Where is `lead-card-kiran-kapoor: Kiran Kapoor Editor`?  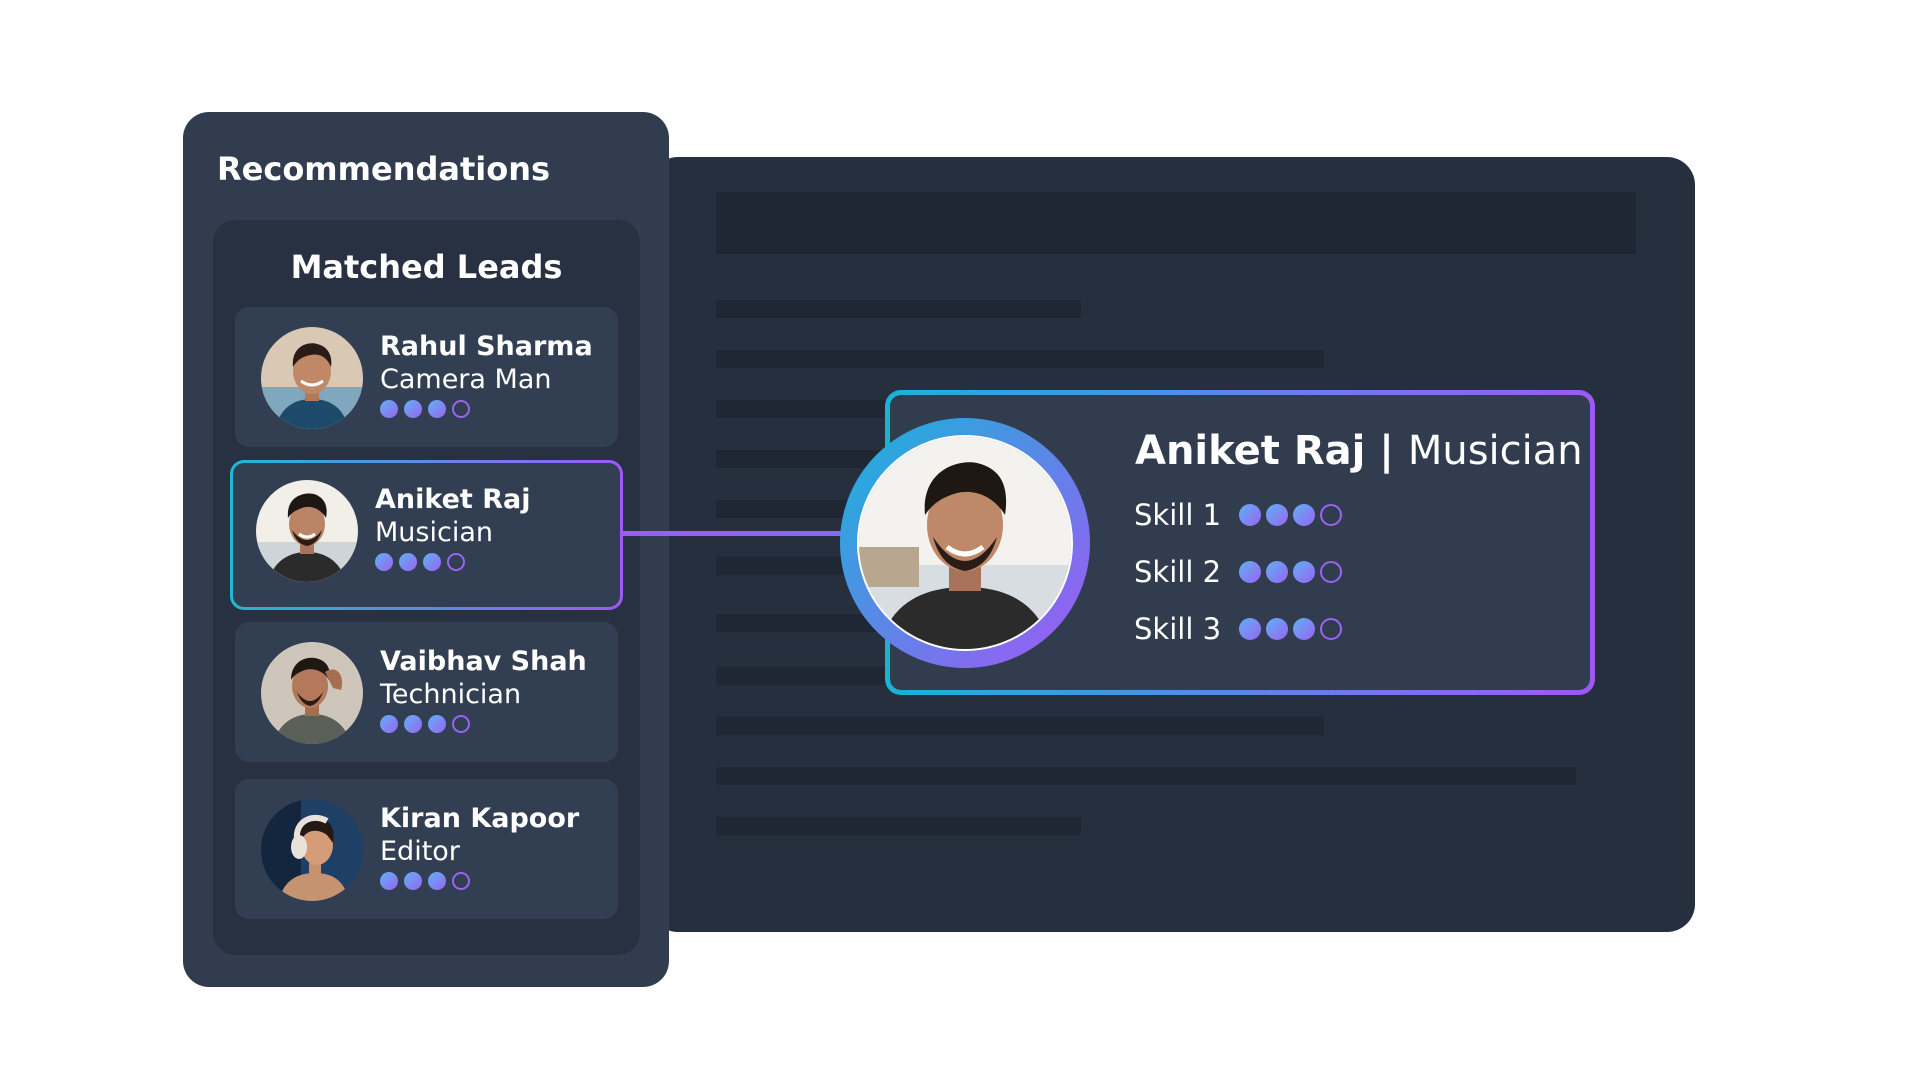
lead-card-kiran-kapoor: Kiran Kapoor Editor is located at coordinates (426, 849).